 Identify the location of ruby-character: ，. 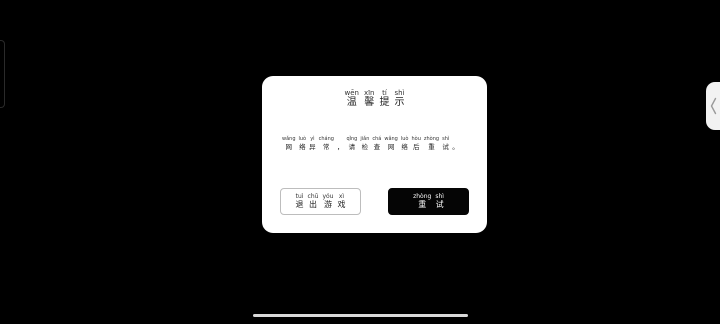
(340, 144).